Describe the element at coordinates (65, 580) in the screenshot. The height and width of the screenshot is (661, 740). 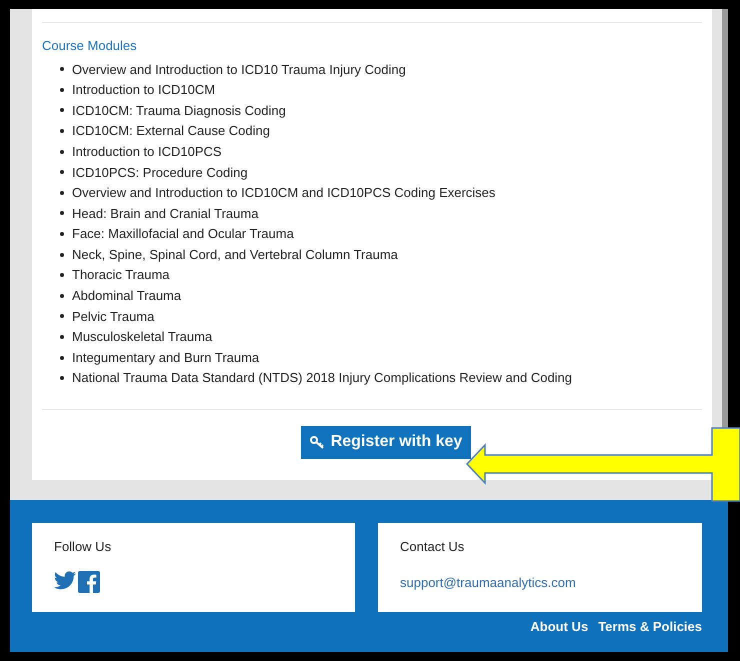
I see `bird-icon` at that location.